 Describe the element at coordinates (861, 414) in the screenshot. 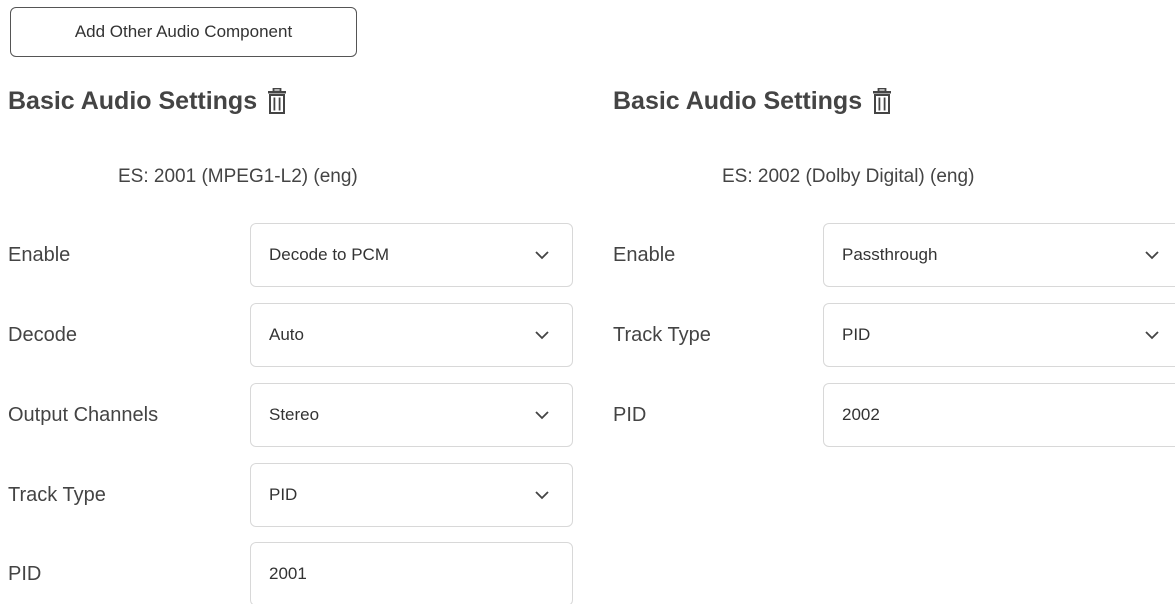

I see `pid-input-value: 2002` at that location.